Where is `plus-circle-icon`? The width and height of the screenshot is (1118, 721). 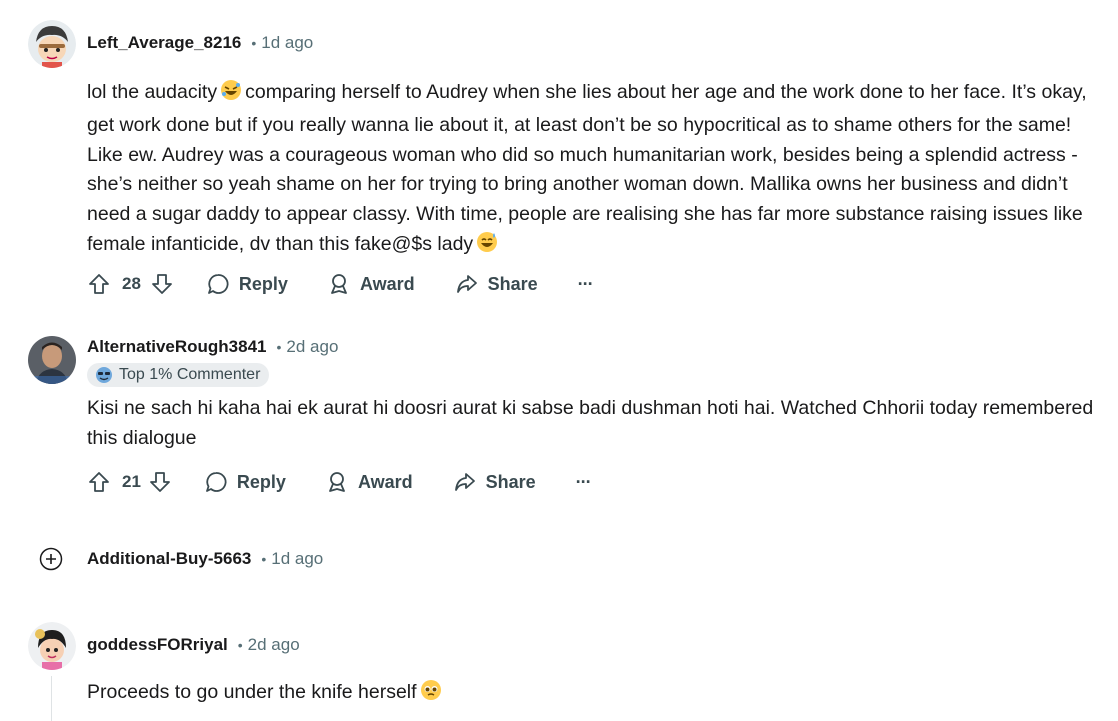
plus-circle-icon is located at coordinates (51, 559).